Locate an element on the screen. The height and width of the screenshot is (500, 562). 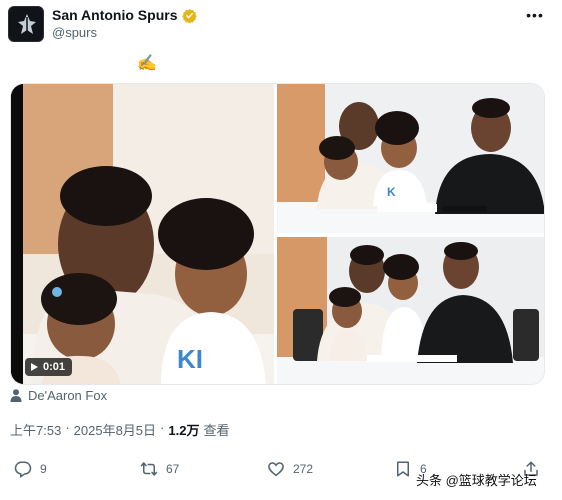
play-icon is located at coordinates (34, 367).